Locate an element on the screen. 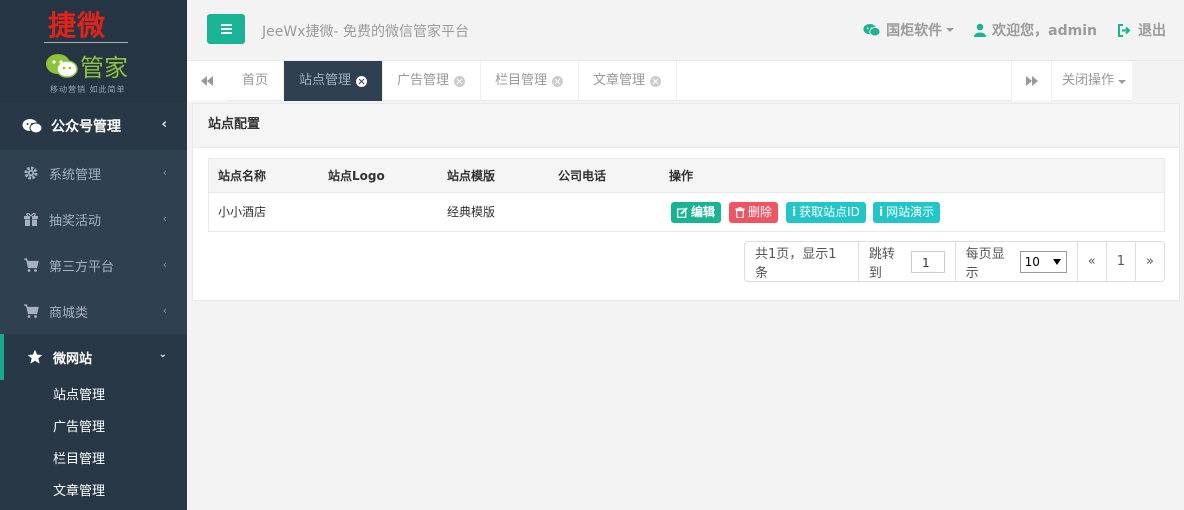 The image size is (1184, 510). get-site-id-button: i 获取站点ID is located at coordinates (826, 212).